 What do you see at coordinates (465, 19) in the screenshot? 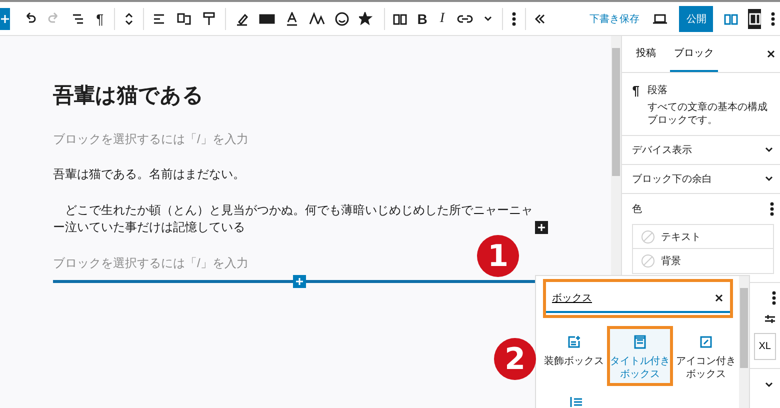
I see `link-icon` at bounding box center [465, 19].